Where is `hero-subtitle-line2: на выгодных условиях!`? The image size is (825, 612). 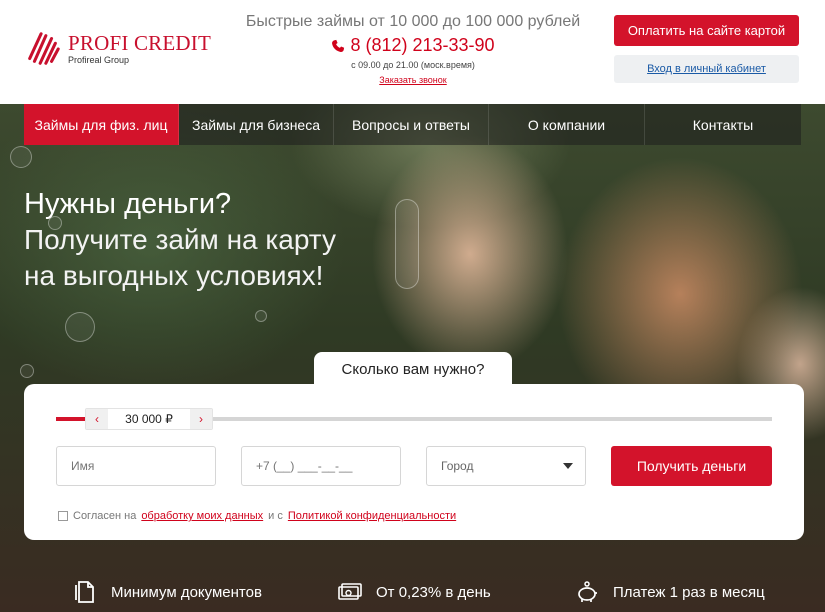 hero-subtitle-line2: на выгодных условиях! is located at coordinates (174, 275).